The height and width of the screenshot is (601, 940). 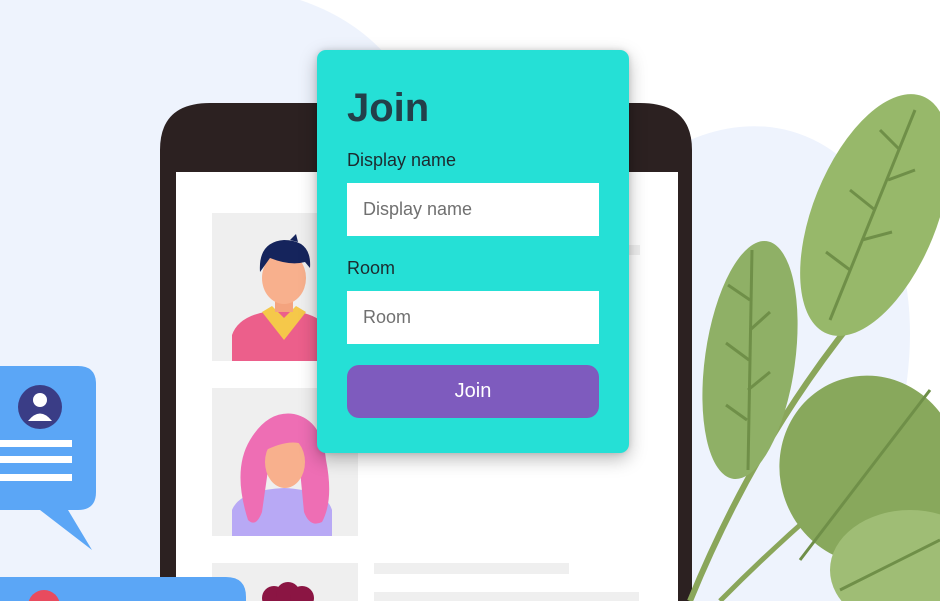 I want to click on join-button: Join, so click(x=473, y=391).